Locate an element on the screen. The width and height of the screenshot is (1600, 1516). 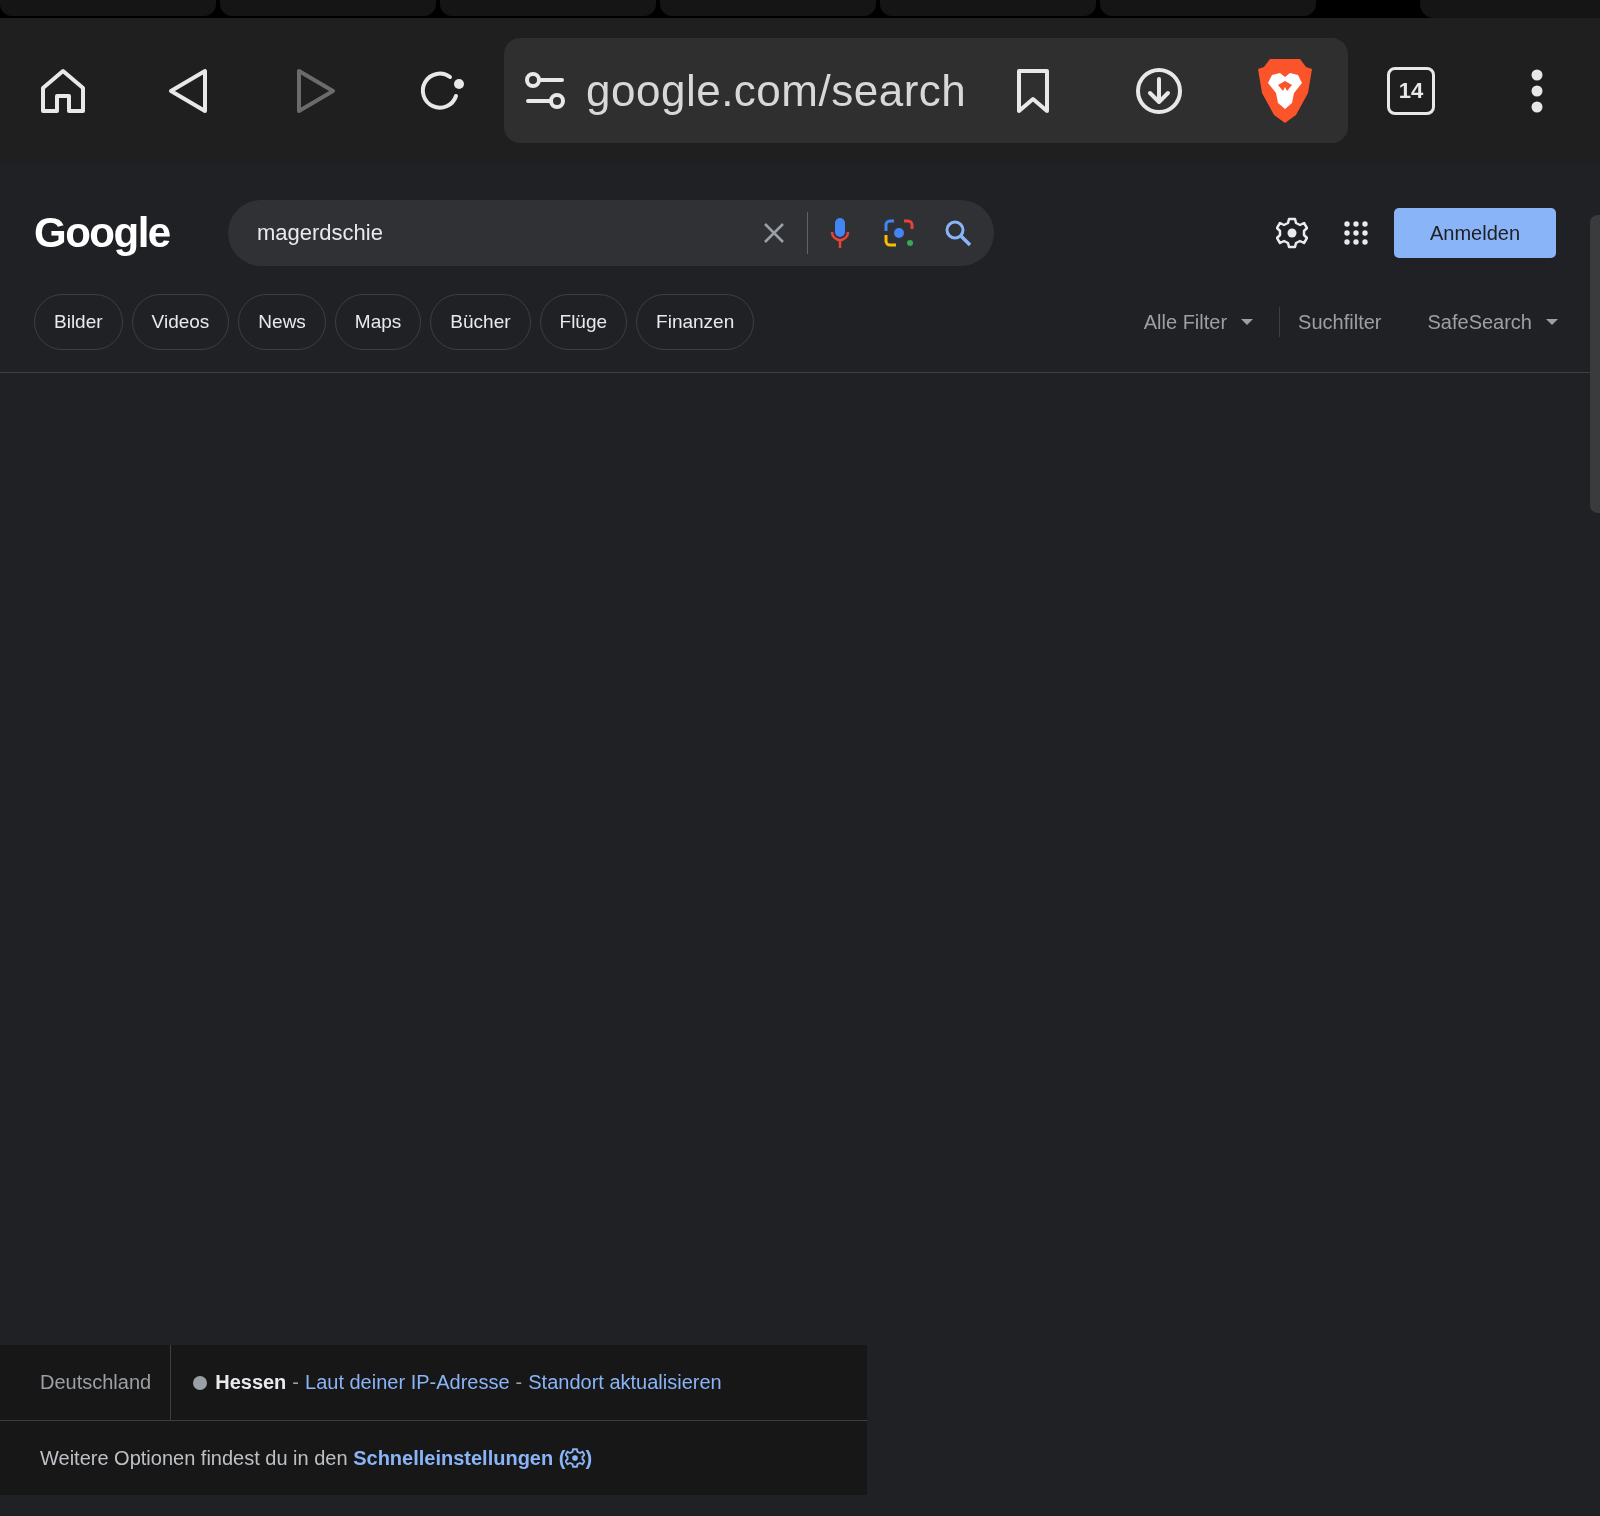
settings-hint-text: Weitere Optionen findest du in den Schnelleinstellungen ( ) is located at coordinates (316, 1458).